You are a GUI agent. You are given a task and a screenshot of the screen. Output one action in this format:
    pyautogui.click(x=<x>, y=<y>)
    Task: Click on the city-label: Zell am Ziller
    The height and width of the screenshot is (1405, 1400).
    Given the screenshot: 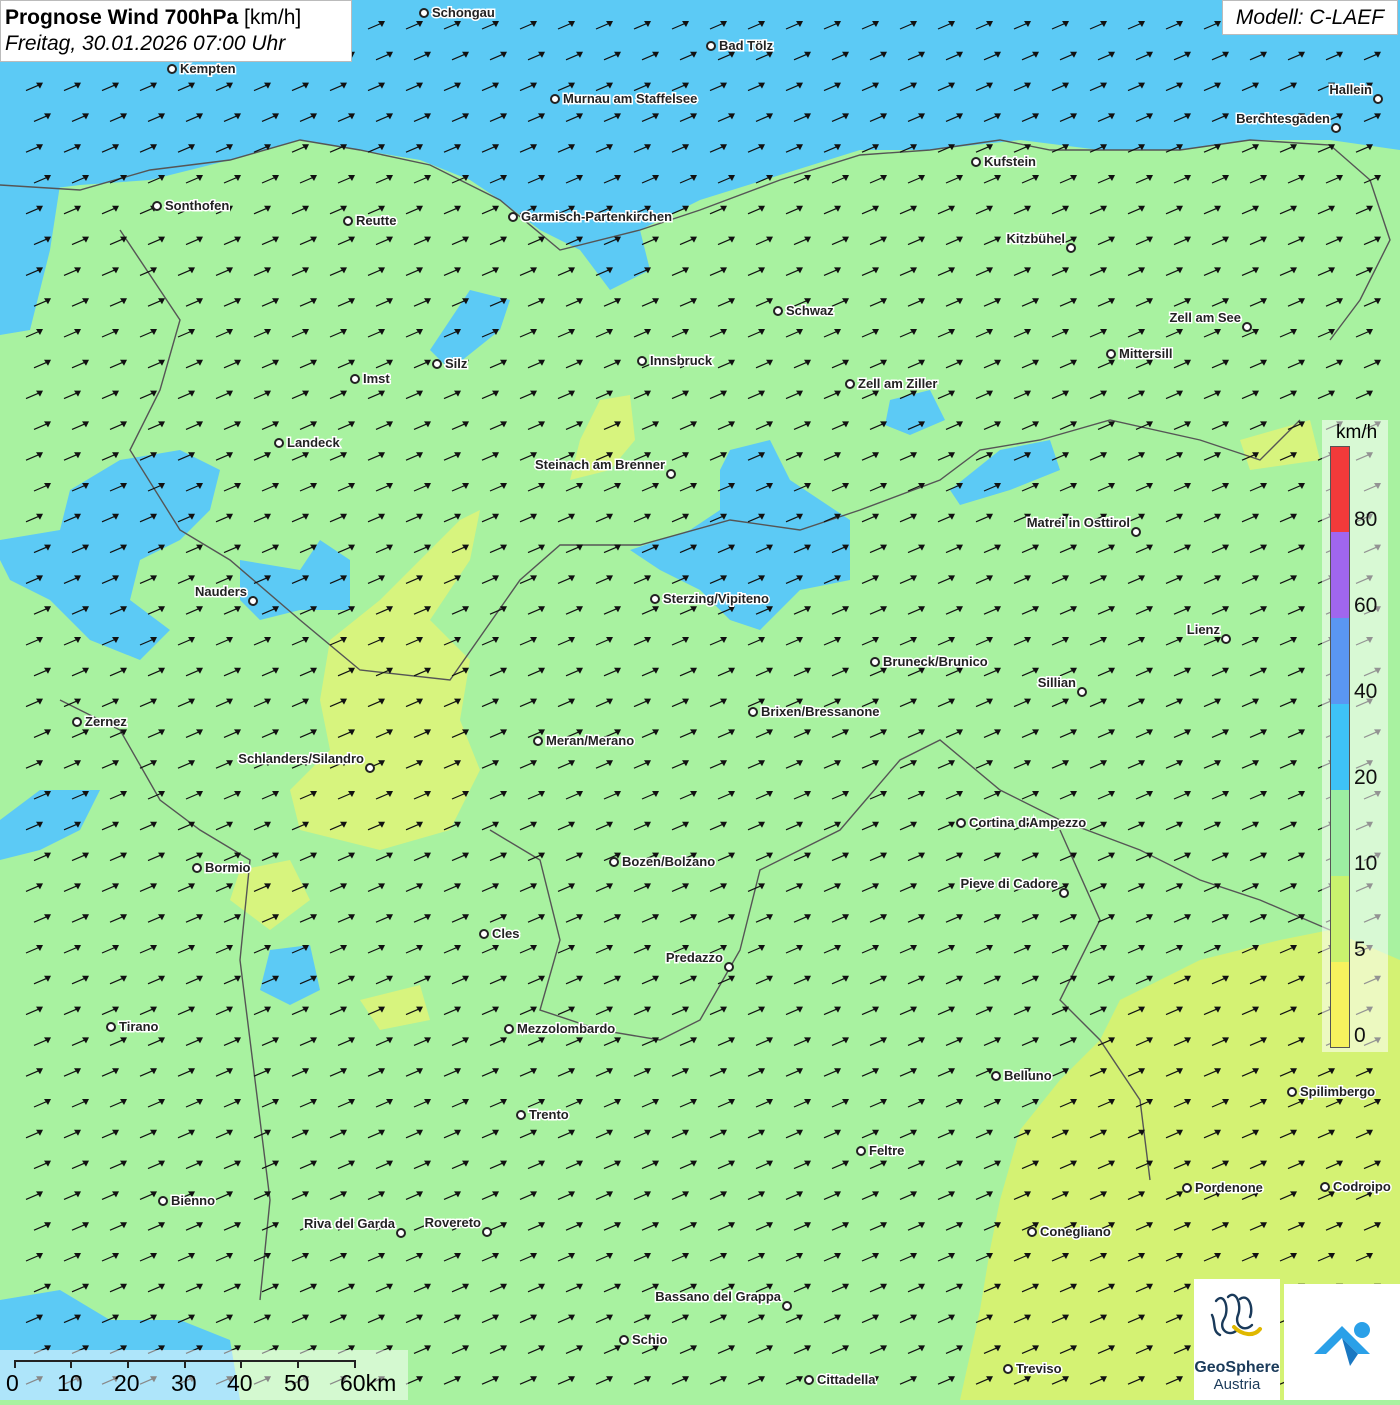 What is the action you would take?
    pyautogui.click(x=897, y=383)
    